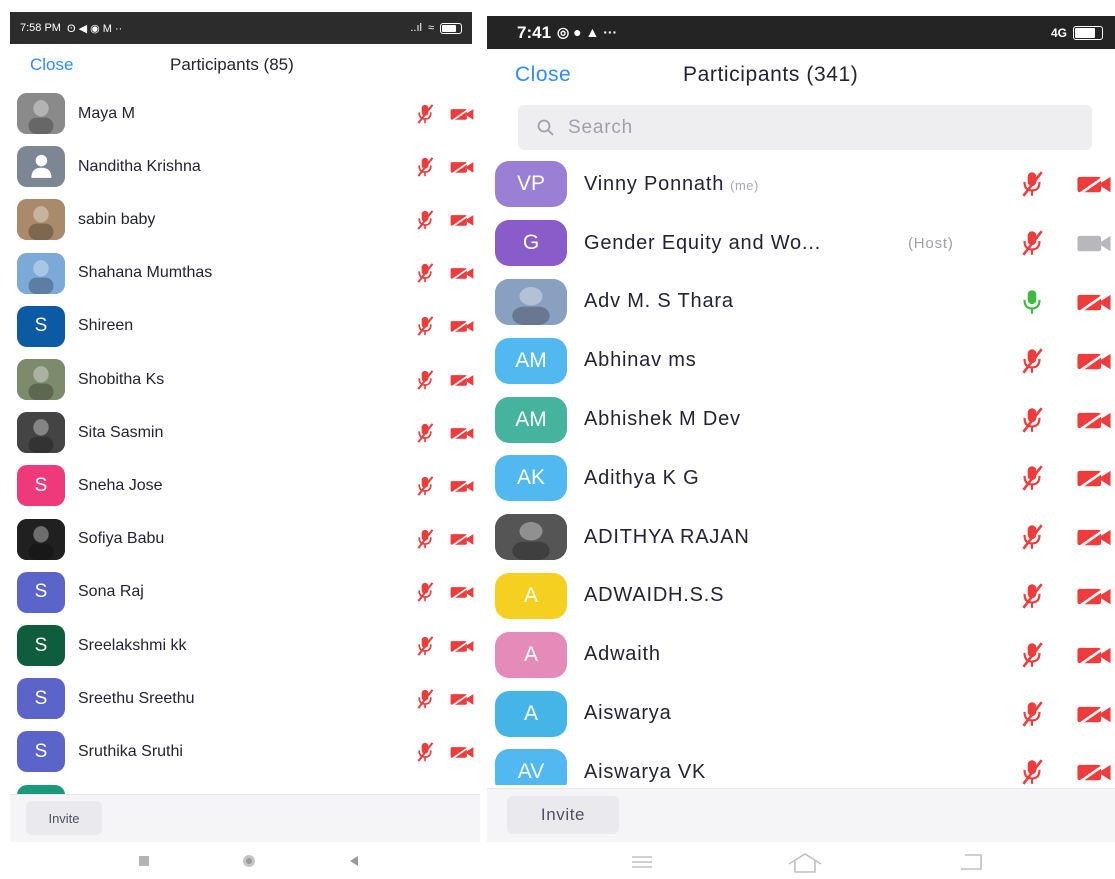  I want to click on participant-row: S Sreelakshmi kk, so click(240, 645).